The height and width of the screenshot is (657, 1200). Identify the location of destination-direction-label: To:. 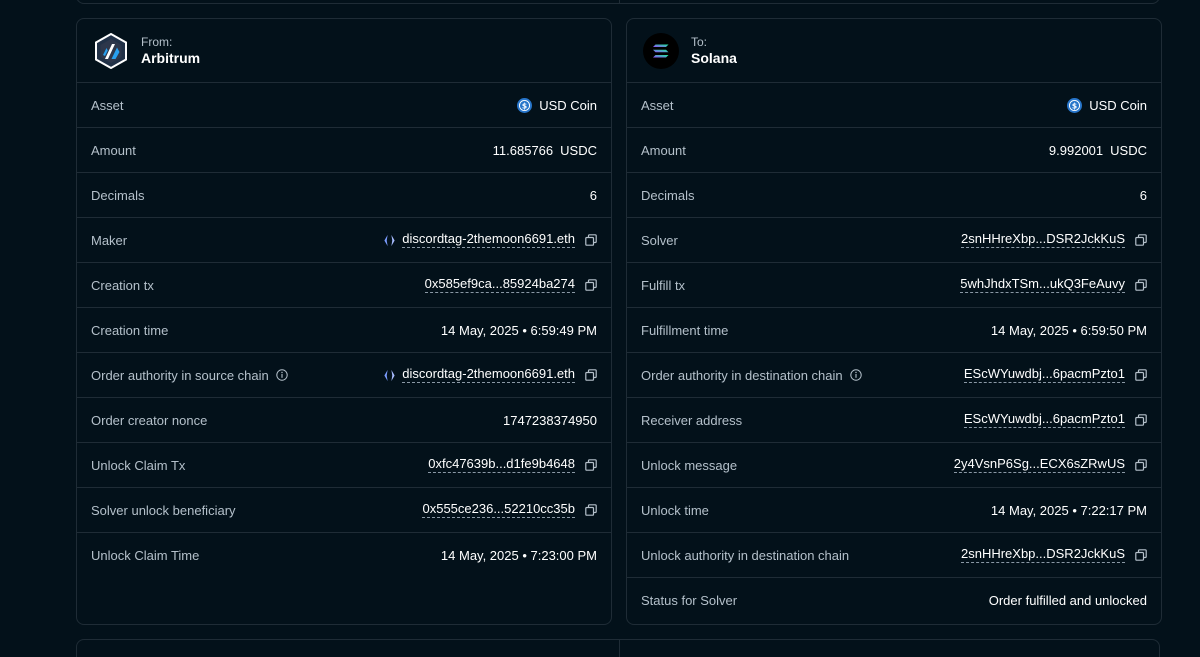
(699, 41).